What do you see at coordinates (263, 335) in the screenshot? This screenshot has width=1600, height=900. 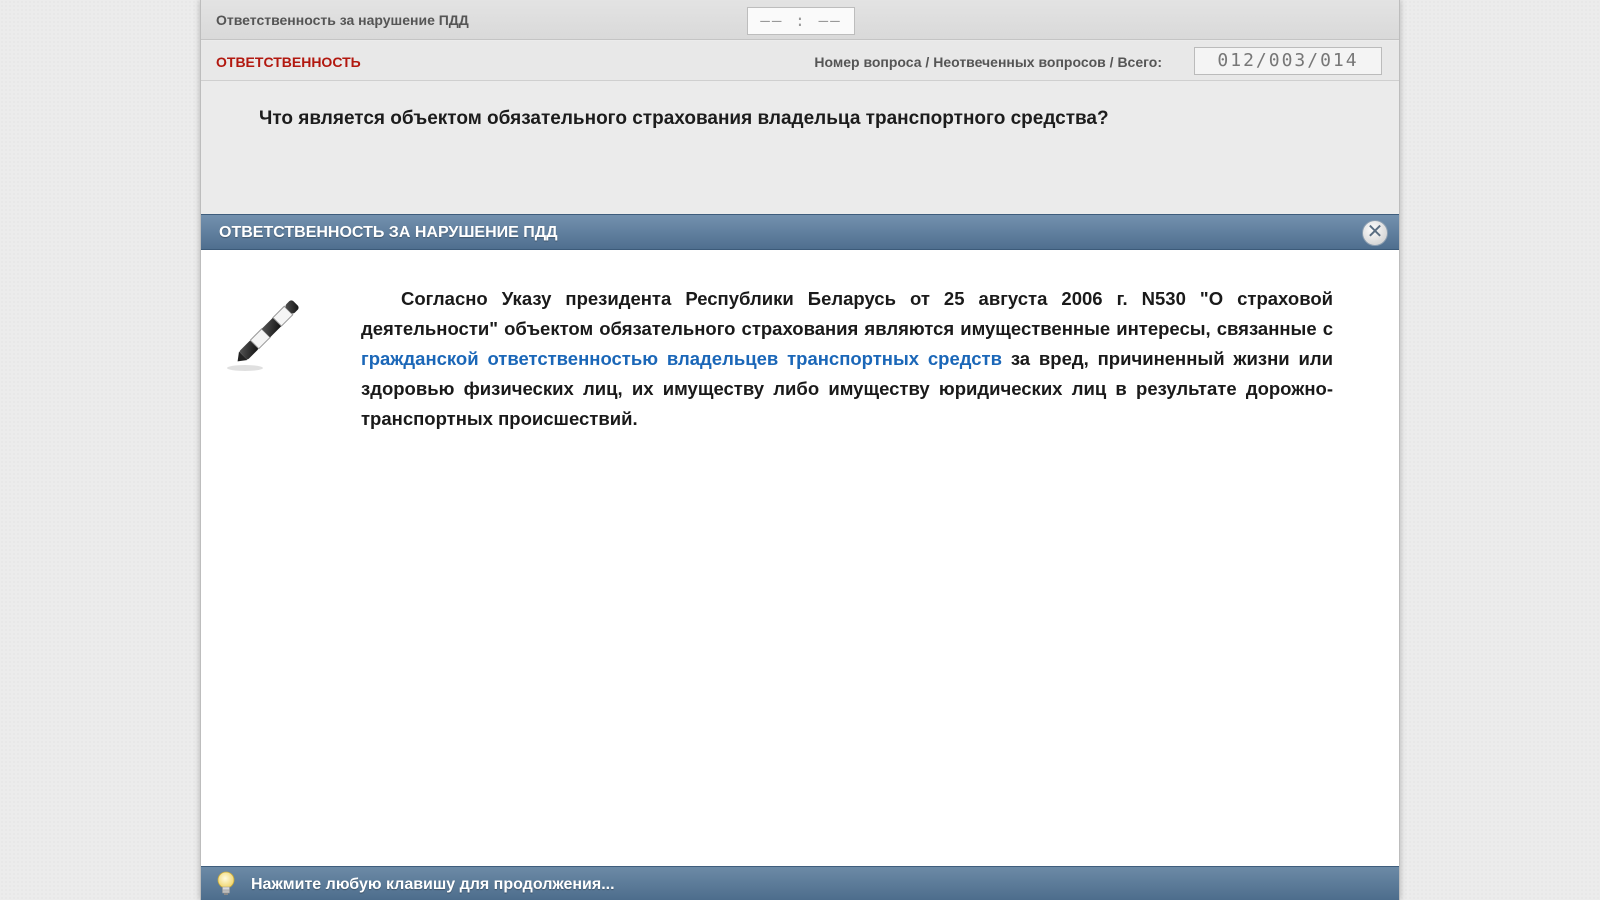 I see `pen-icon` at bounding box center [263, 335].